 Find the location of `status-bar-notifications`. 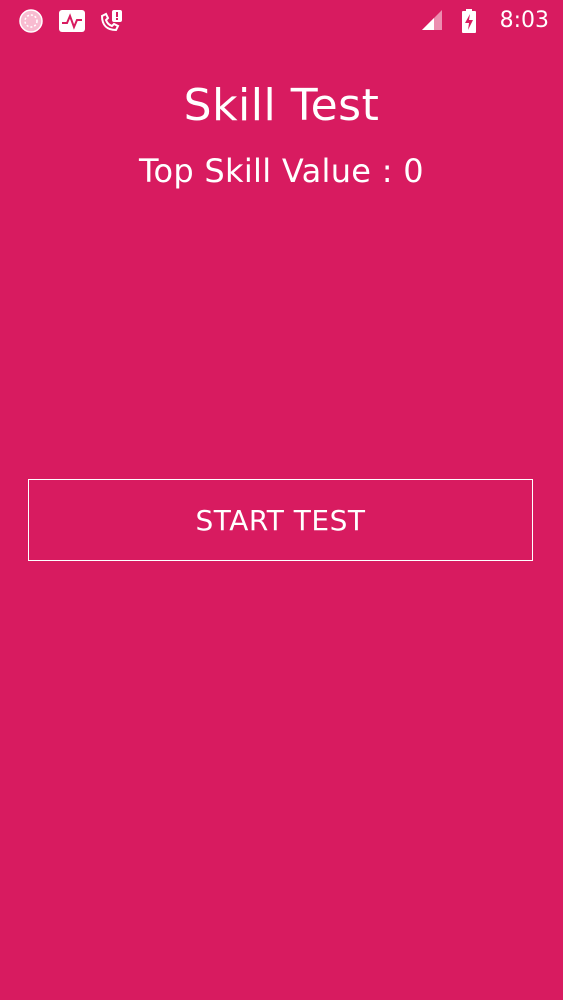

status-bar-notifications is located at coordinates (71, 21).